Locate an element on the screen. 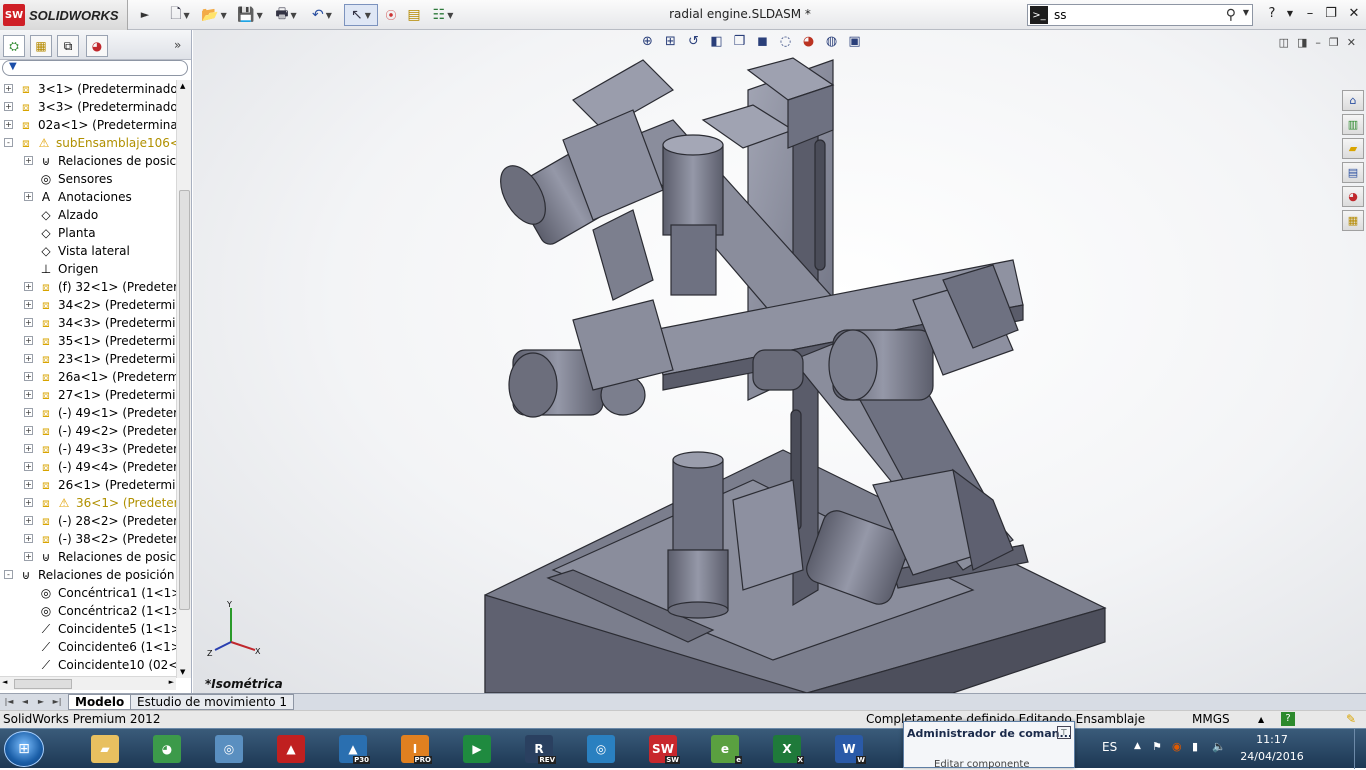 This screenshot has width=1366, height=770. open-button: 📂 ▼ is located at coordinates (214, 15).